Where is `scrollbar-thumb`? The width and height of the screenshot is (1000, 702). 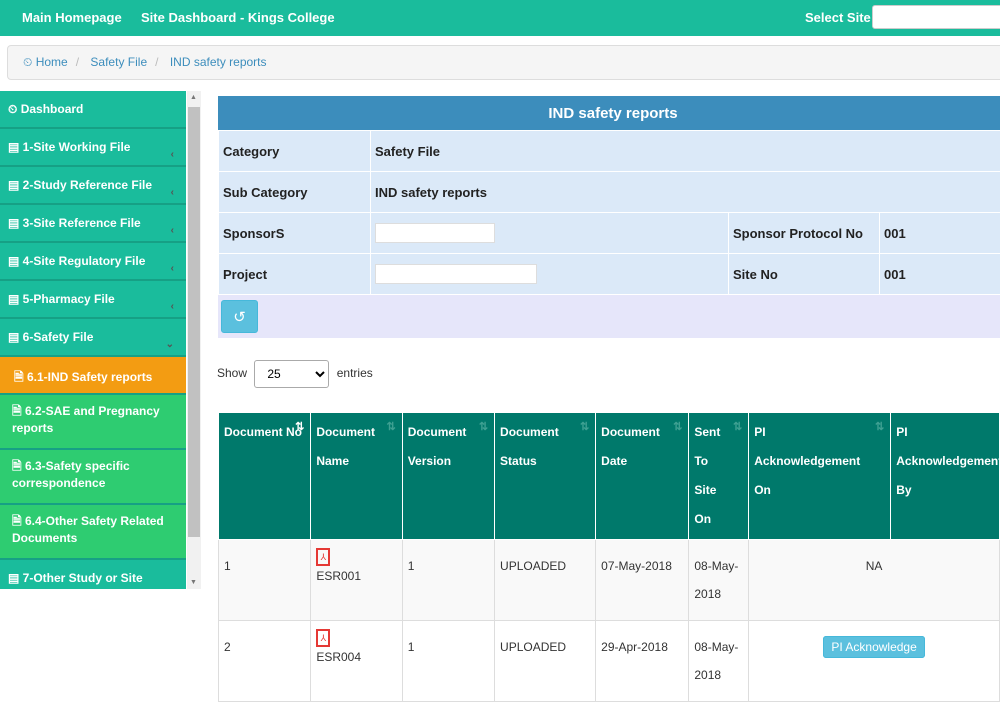 scrollbar-thumb is located at coordinates (194, 322).